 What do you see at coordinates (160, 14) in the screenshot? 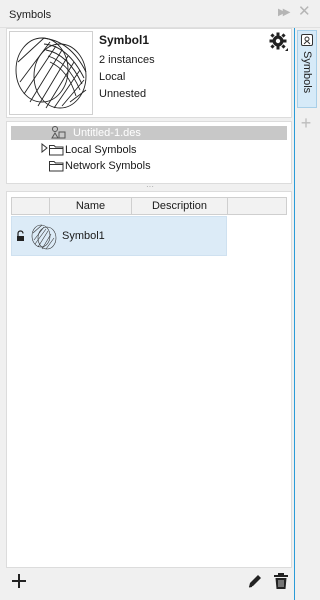
I see `title-bar: Symbols ▶▶ ✕` at bounding box center [160, 14].